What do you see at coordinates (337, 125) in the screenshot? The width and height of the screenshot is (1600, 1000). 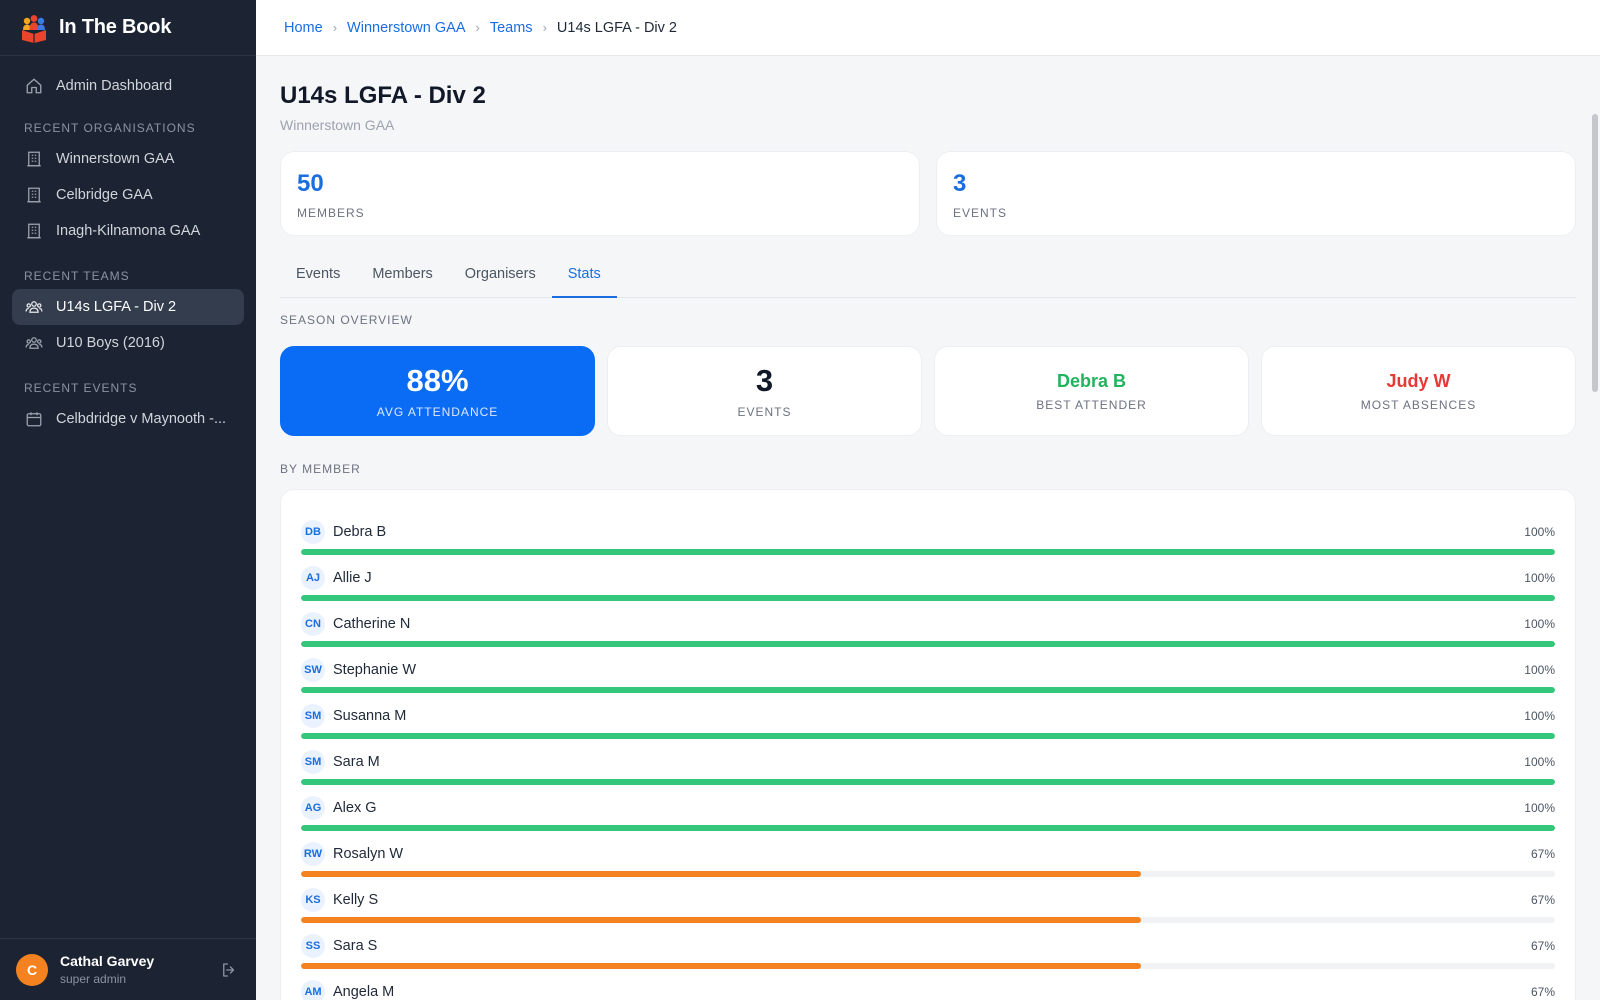 I see `page-subtitle: Winnerstown GAA` at bounding box center [337, 125].